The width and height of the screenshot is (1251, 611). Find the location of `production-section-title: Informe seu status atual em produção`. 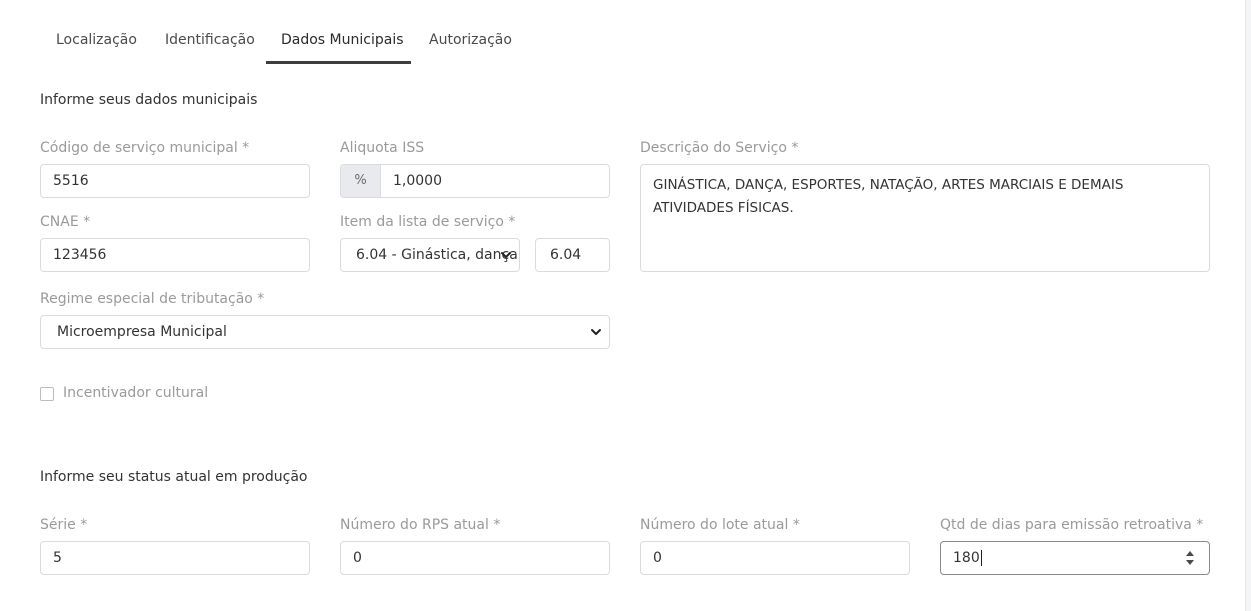

production-section-title: Informe seu status atual em produção is located at coordinates (174, 477).